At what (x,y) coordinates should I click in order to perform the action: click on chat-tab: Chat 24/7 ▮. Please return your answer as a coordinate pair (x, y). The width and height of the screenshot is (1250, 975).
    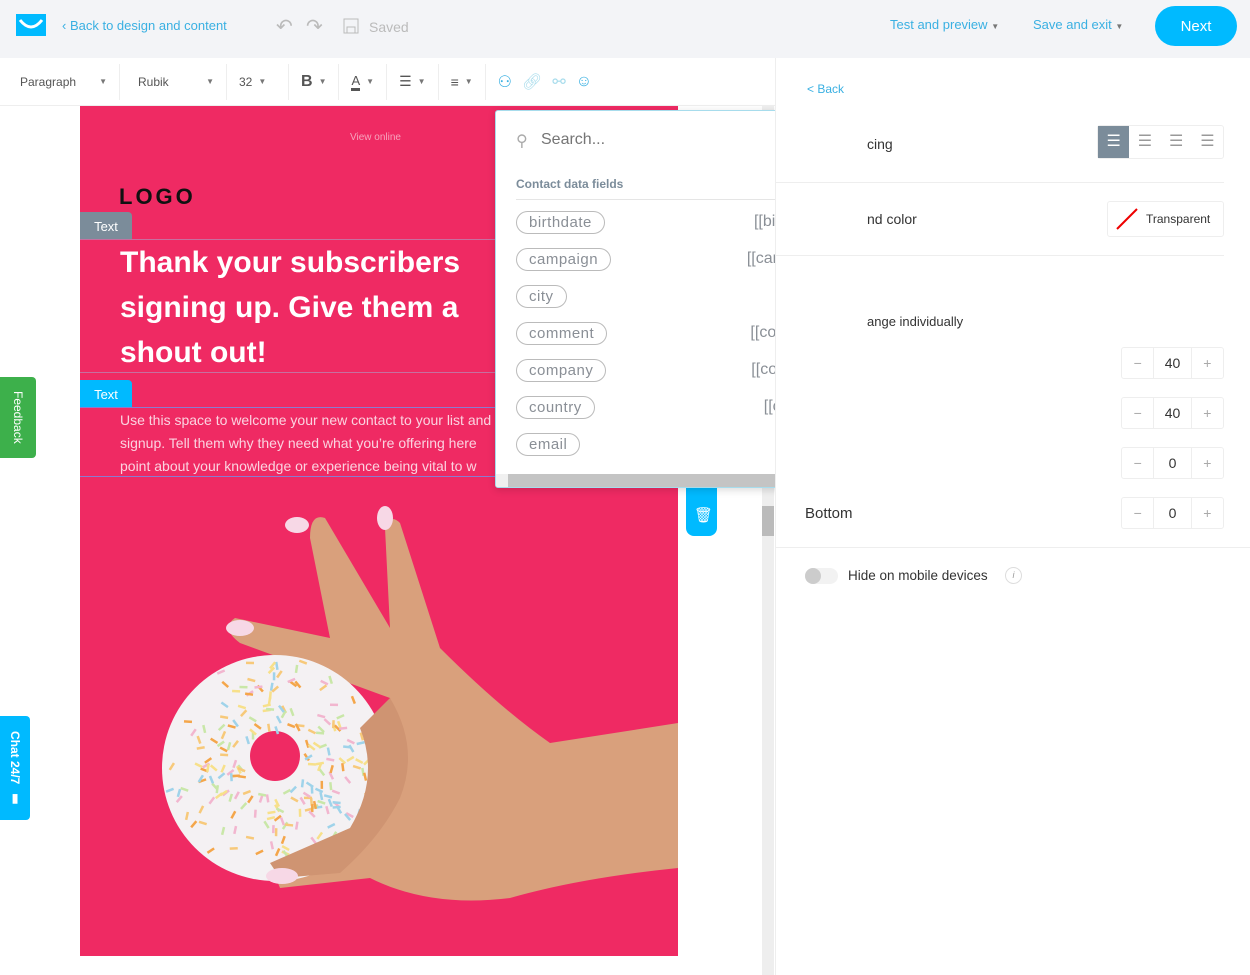
    Looking at the image, I should click on (15, 768).